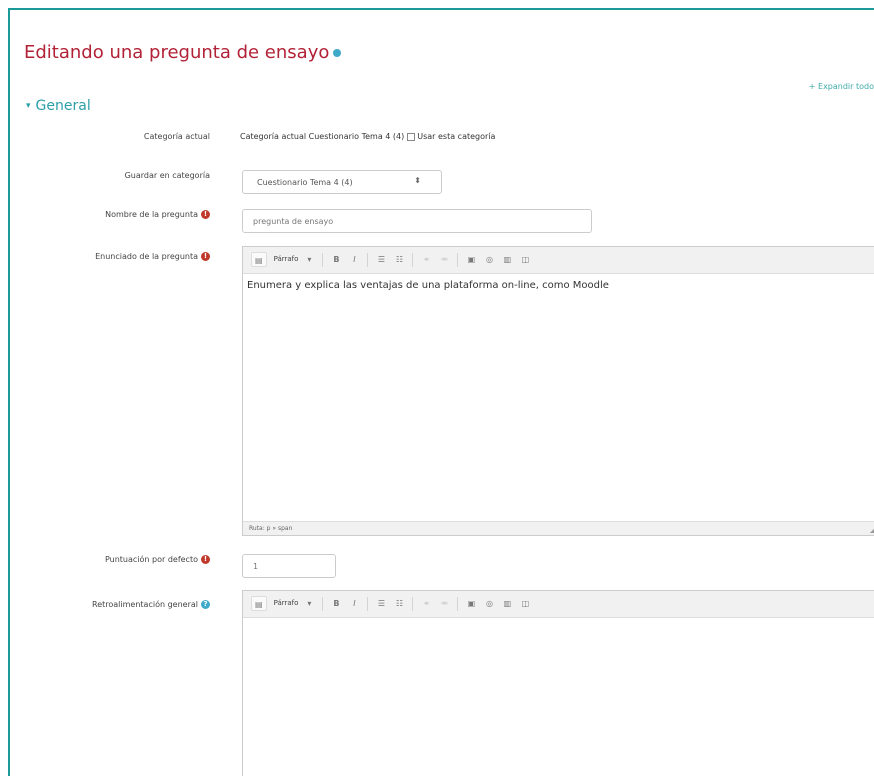 The width and height of the screenshot is (874, 776). I want to click on current-category-label-text: Categoría actual, so click(176, 136).